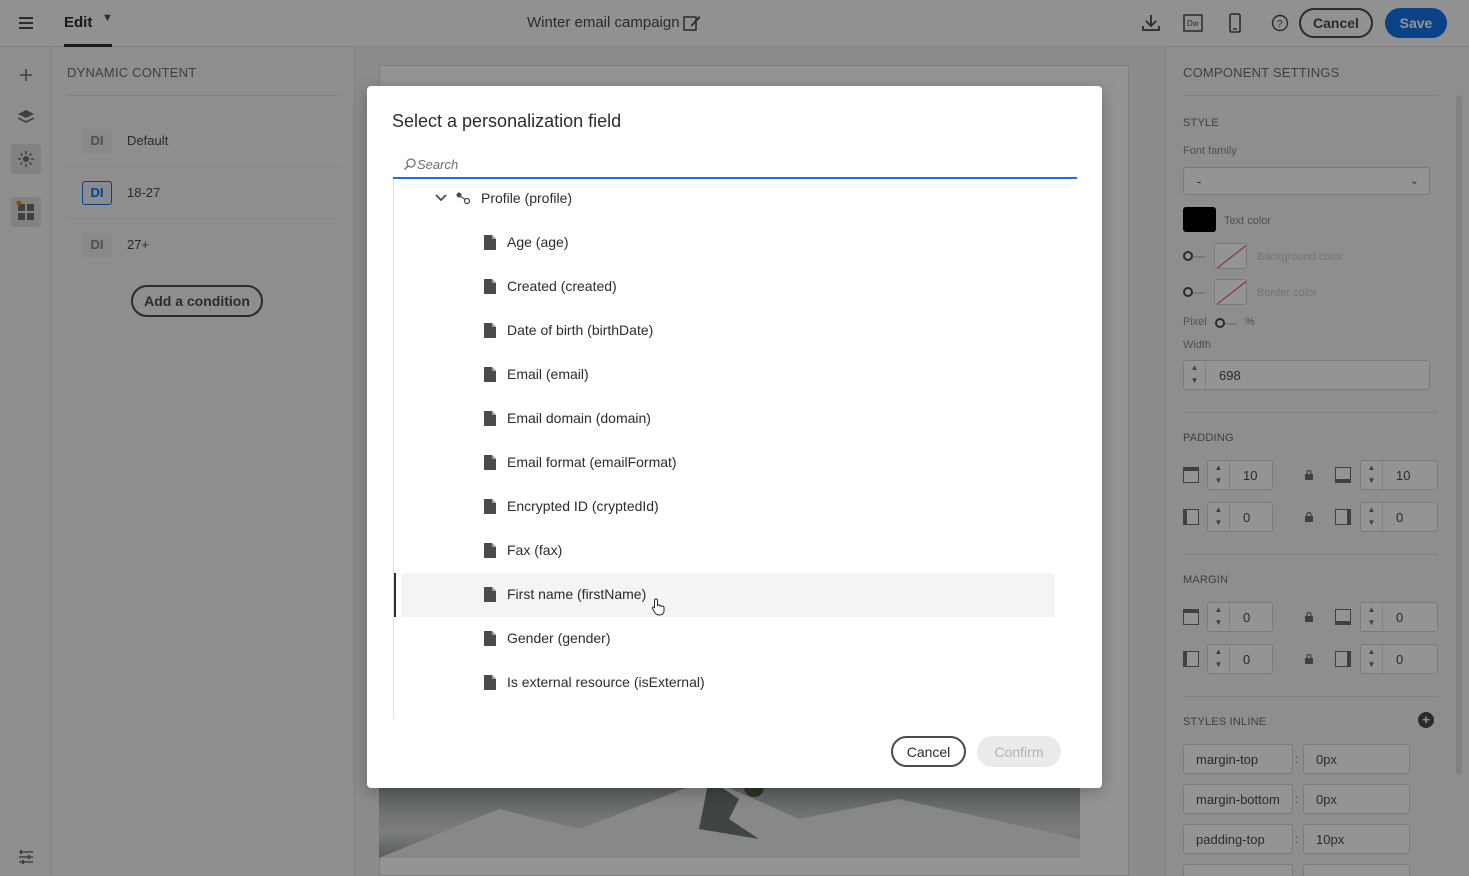  What do you see at coordinates (724, 463) in the screenshot?
I see `tree-field-item: Email format (emailFormat)` at bounding box center [724, 463].